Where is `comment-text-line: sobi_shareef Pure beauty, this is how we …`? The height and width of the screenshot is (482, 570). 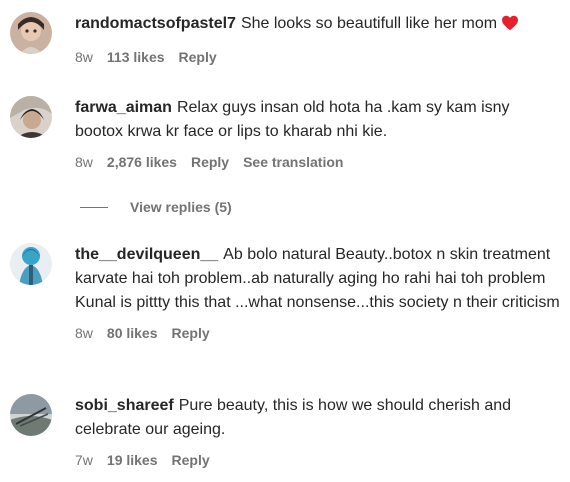 comment-text-line: sobi_shareef Pure beauty, this is how we … is located at coordinates (317, 418).